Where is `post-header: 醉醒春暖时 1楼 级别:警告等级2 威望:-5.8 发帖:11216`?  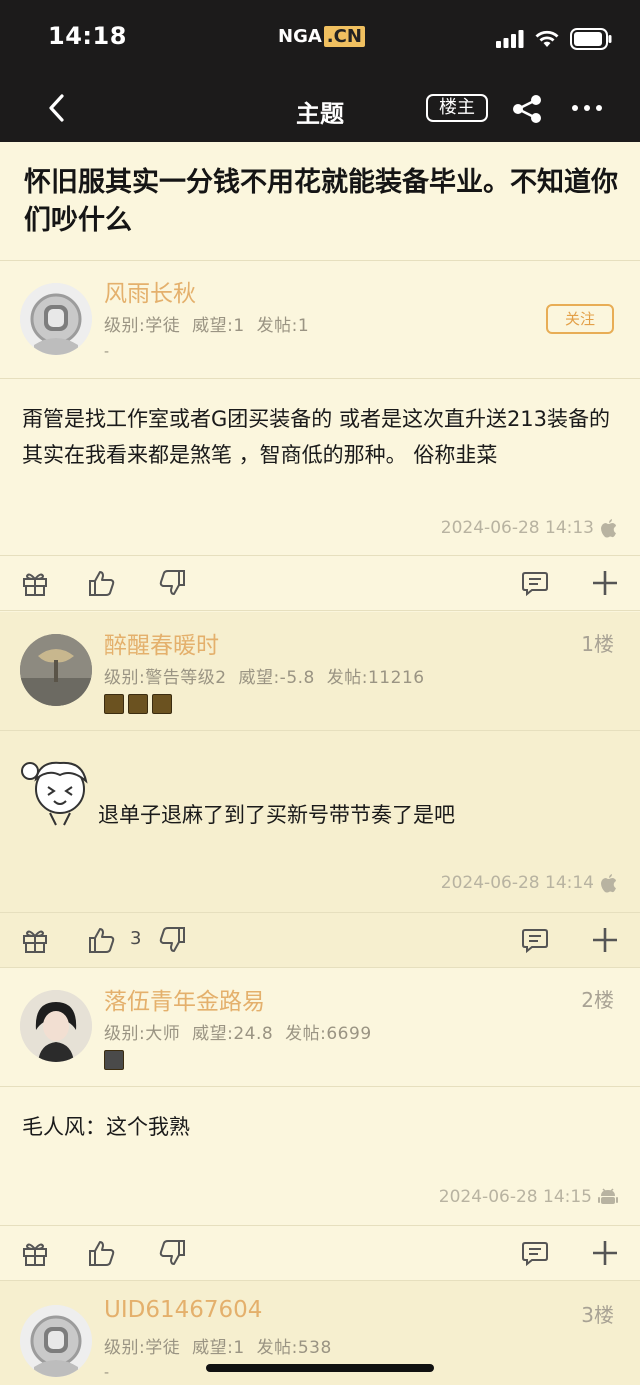
post-header: 醉醒春暖时 1楼 级别:警告等级2 威望:-5.8 发帖:11216 is located at coordinates (320, 671).